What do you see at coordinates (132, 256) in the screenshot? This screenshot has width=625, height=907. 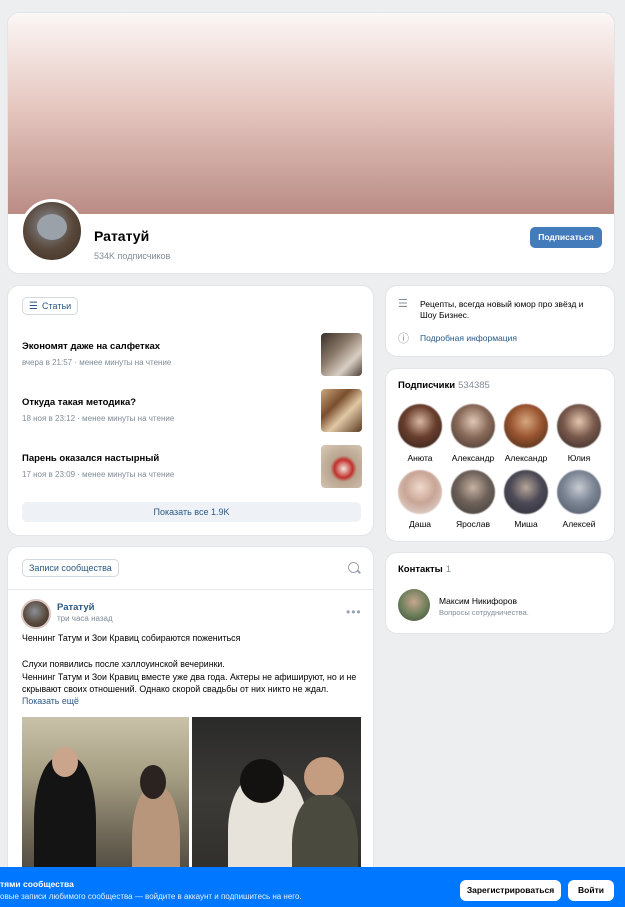 I see `group-subscribers: 534K подписчиков` at bounding box center [132, 256].